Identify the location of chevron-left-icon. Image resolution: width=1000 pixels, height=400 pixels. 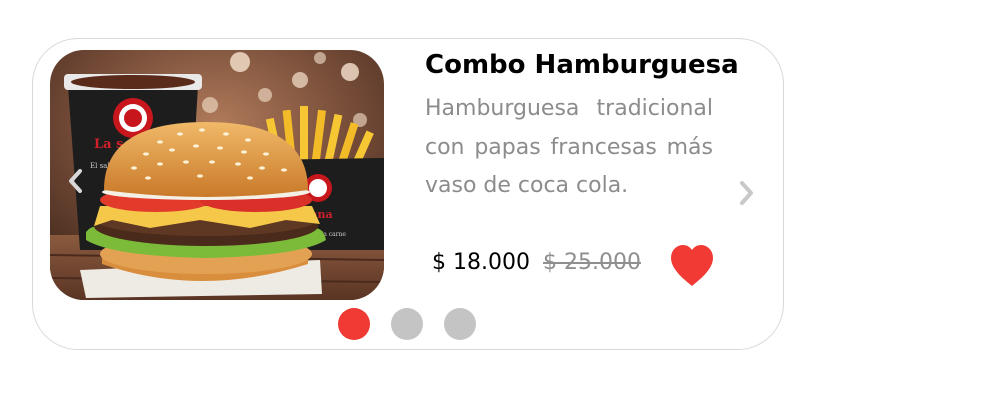
(75, 181).